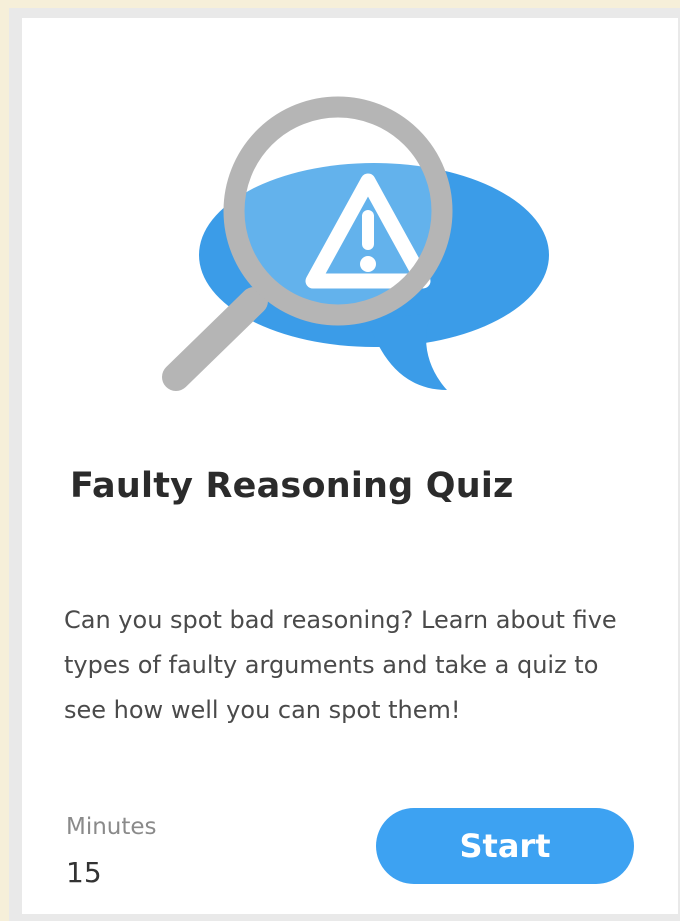  I want to click on minutes-label: Minutes, so click(111, 827).